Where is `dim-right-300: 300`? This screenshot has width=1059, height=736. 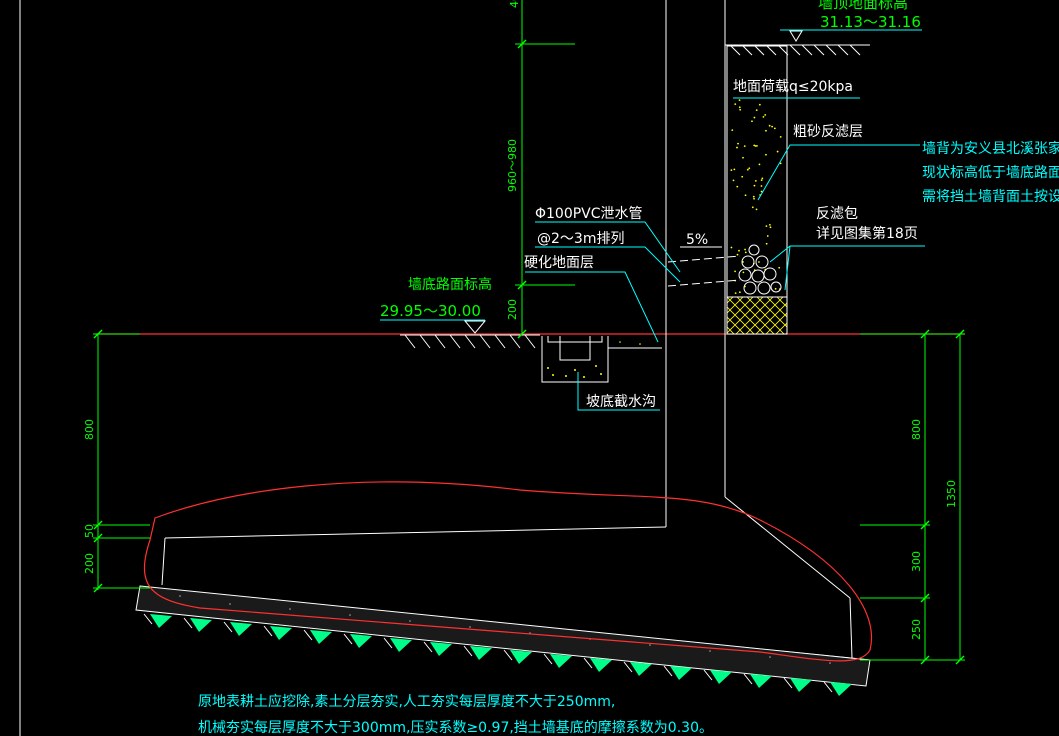 dim-right-300: 300 is located at coordinates (916, 561).